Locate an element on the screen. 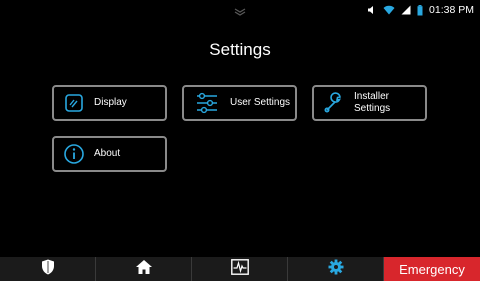 The width and height of the screenshot is (480, 281). emergency-button: Emergency is located at coordinates (432, 269).